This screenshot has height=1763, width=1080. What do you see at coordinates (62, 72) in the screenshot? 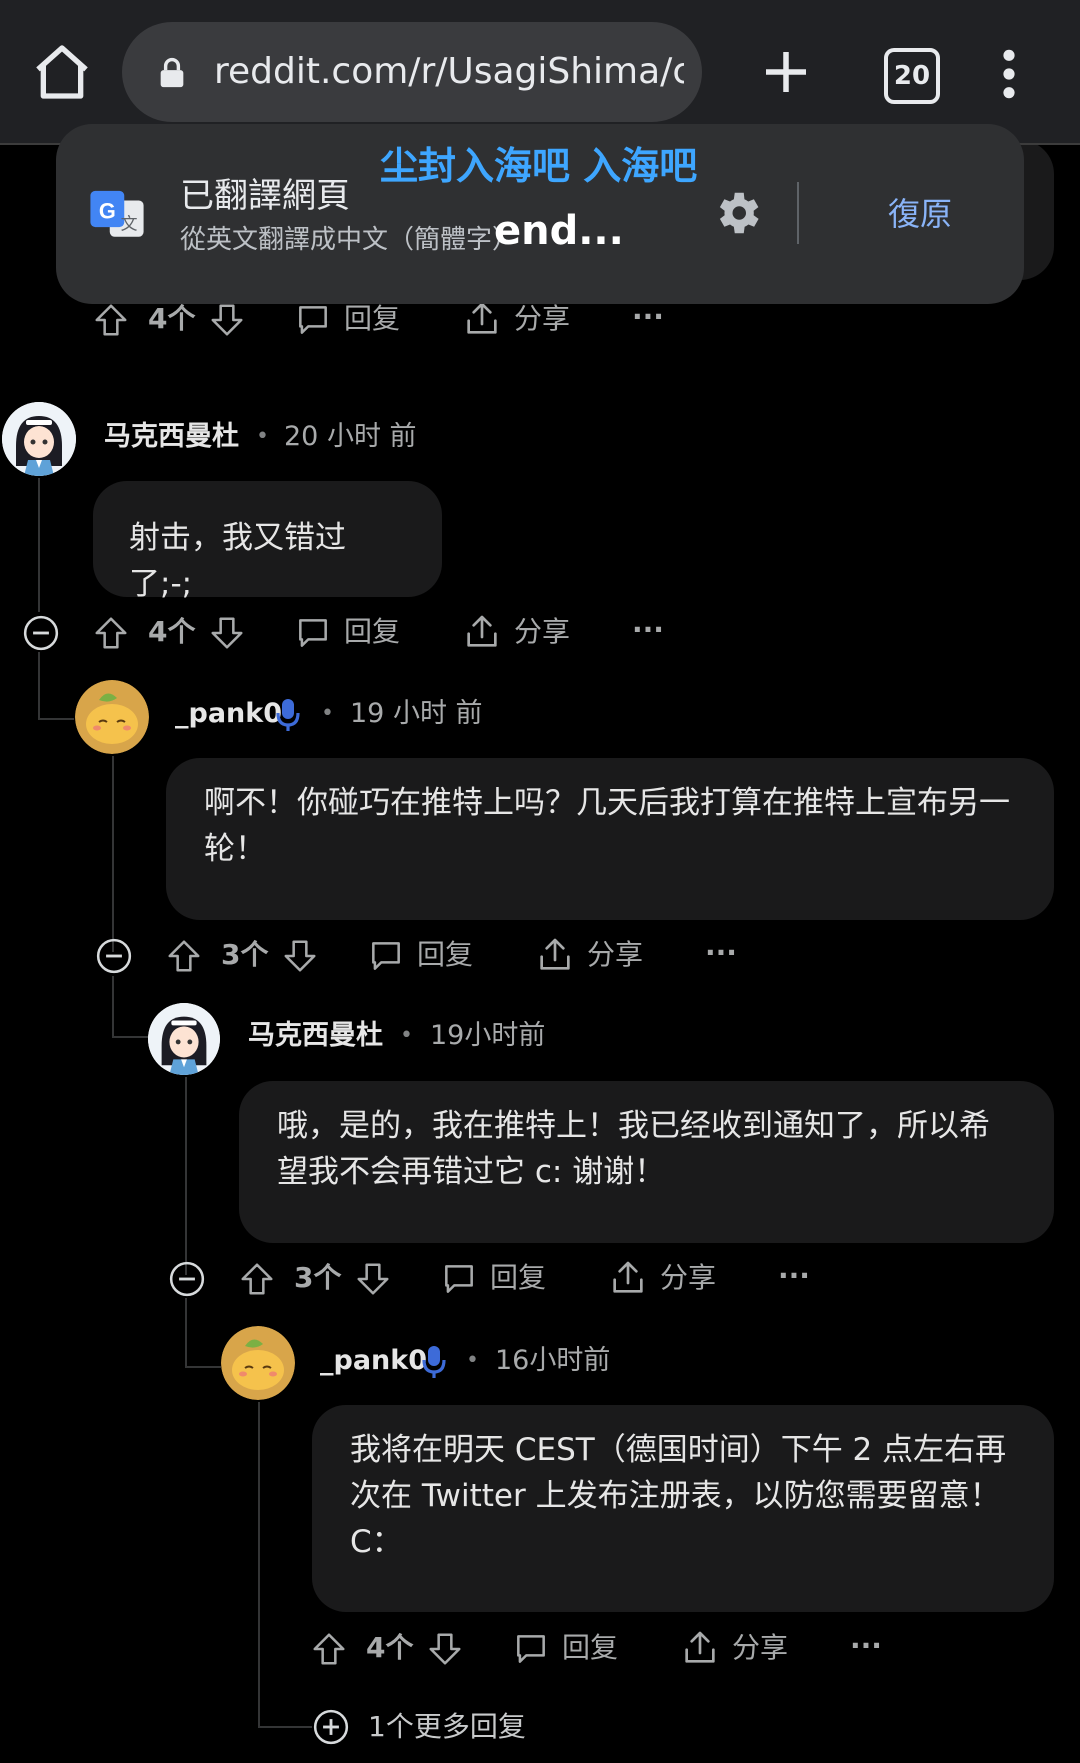
I see `home-icon` at bounding box center [62, 72].